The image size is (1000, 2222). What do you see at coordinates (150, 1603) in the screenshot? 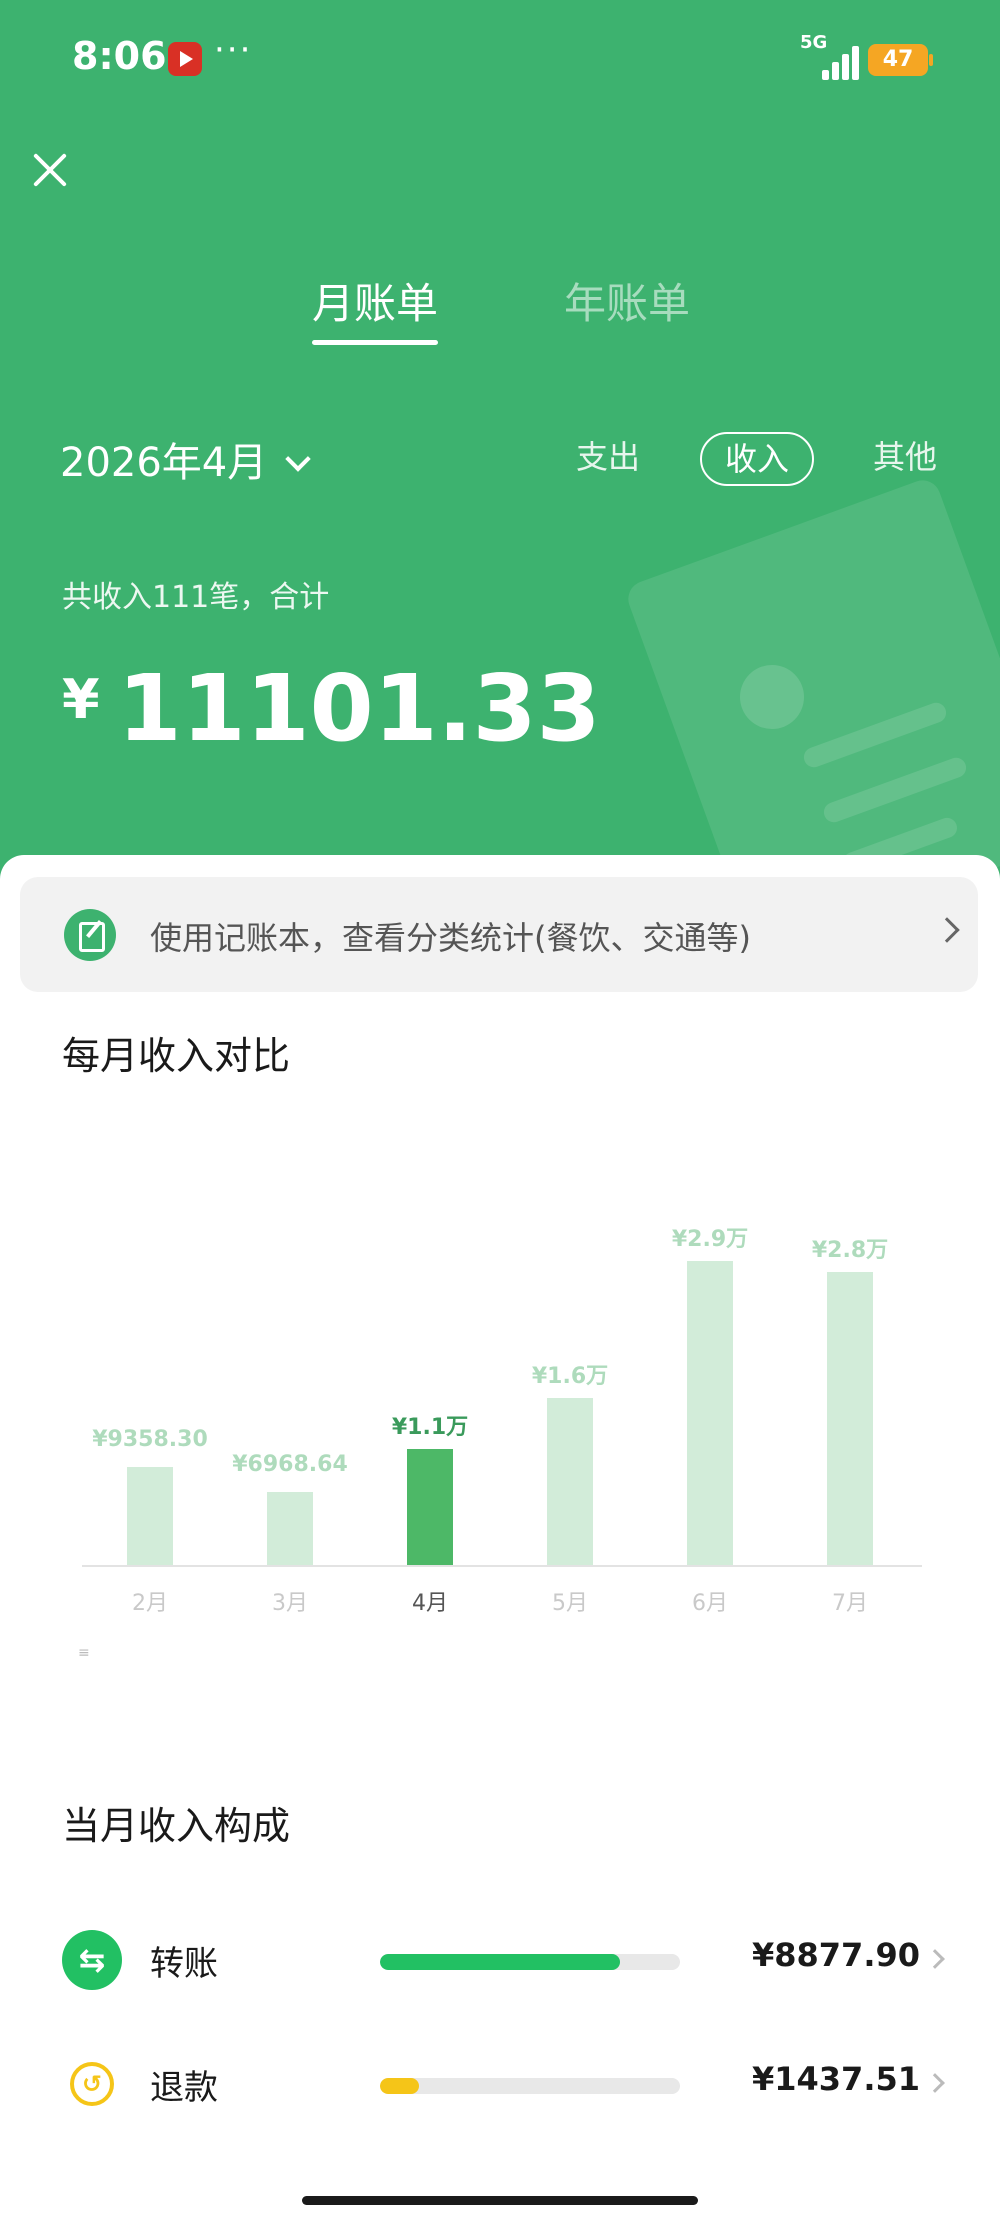
I see `chart-month-label: 2月` at bounding box center [150, 1603].